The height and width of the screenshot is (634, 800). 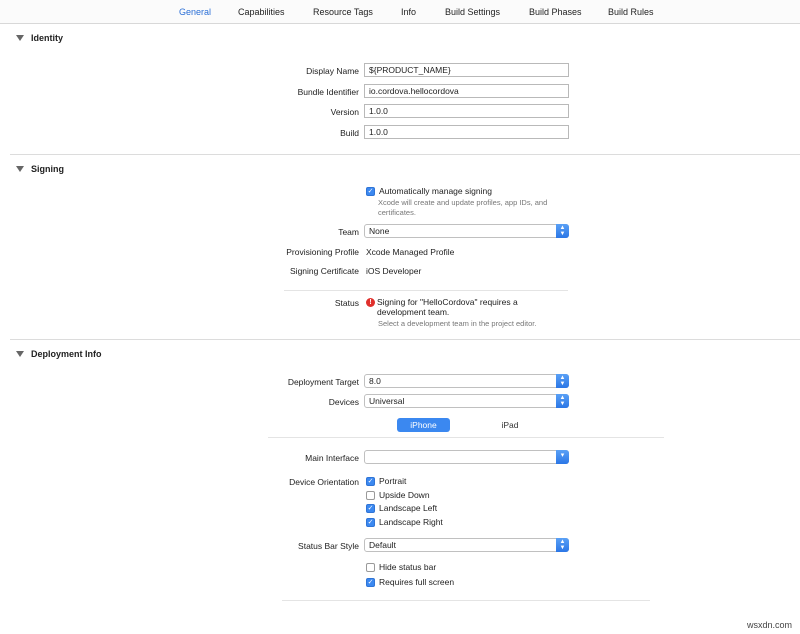 What do you see at coordinates (66, 354) in the screenshot?
I see `deployment-title: Deployment Info` at bounding box center [66, 354].